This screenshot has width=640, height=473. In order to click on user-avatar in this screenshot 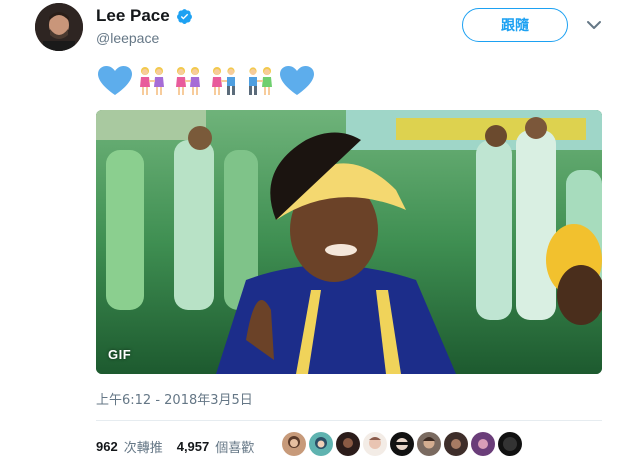, I will do `click(59, 27)`.